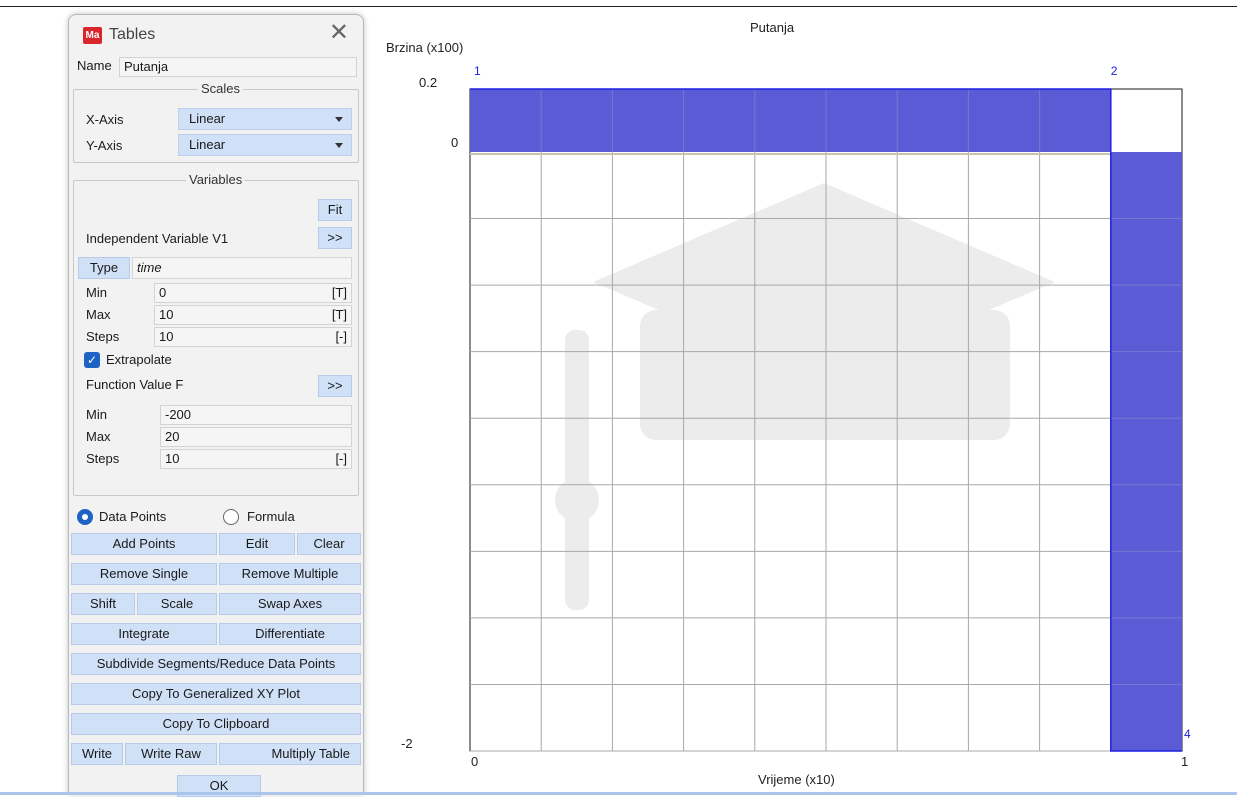  What do you see at coordinates (1146, 451) in the screenshot?
I see `fill-negative-area` at bounding box center [1146, 451].